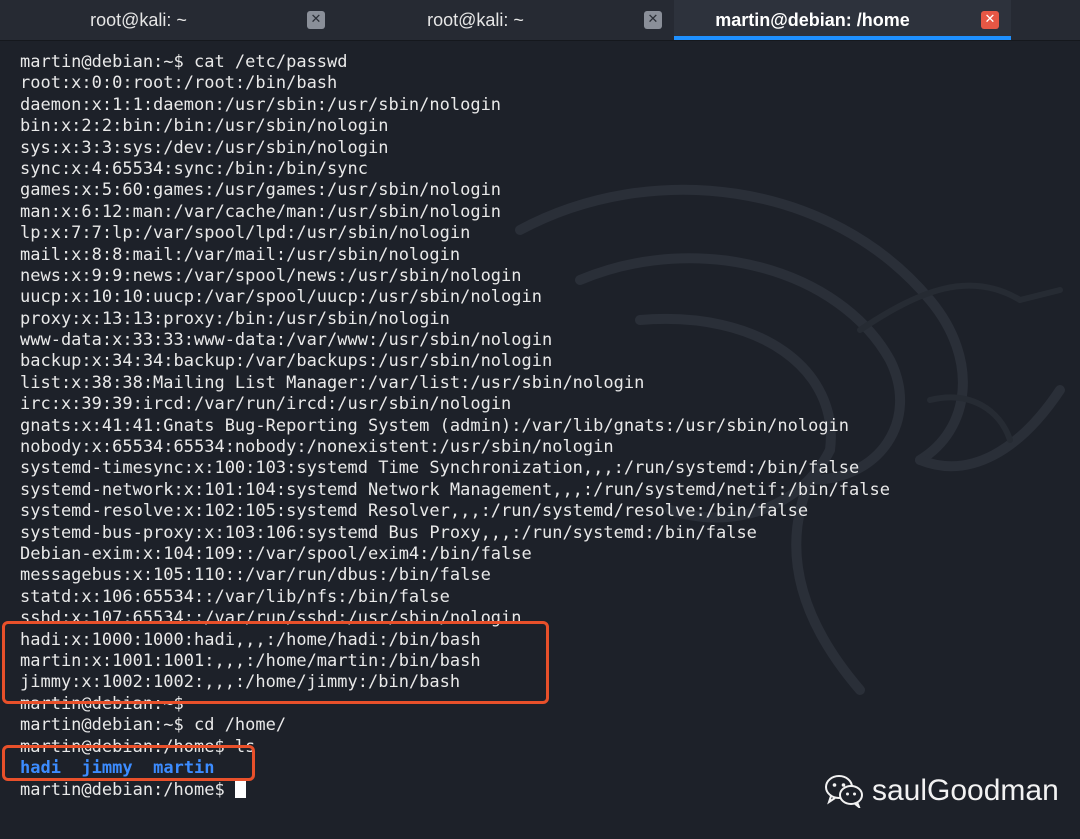 The image size is (1080, 839). Describe the element at coordinates (153, 725) in the screenshot. I see `command-line: martin@debian:~$ cd /home/` at that location.